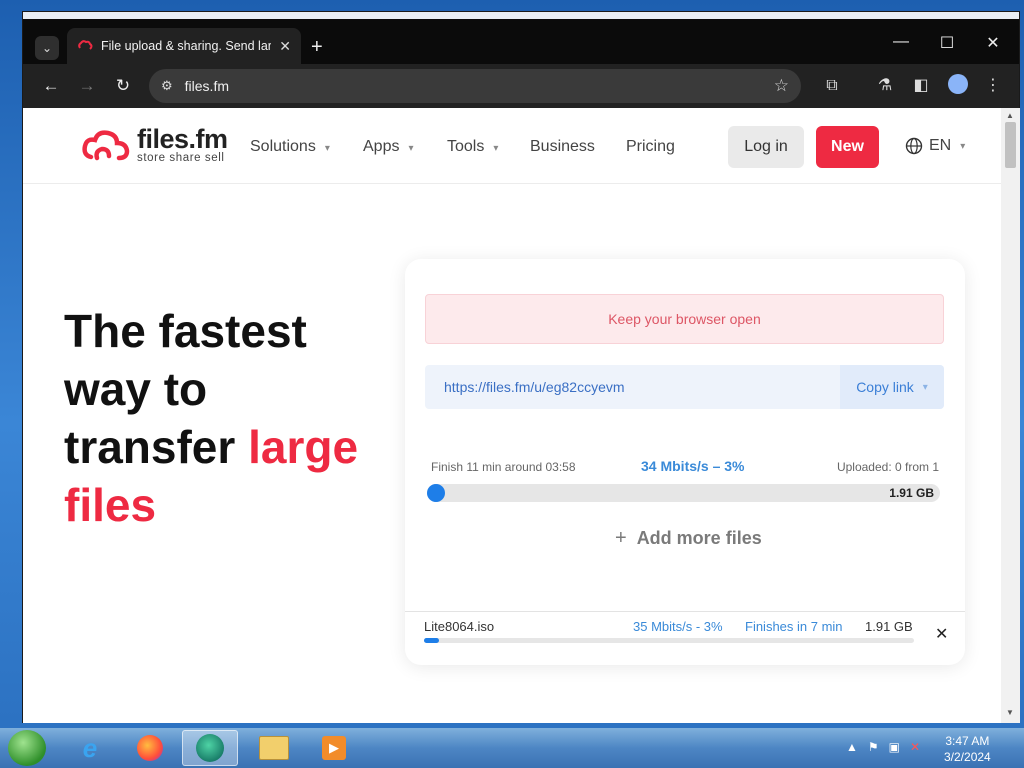  I want to click on taskbar-file-explorer, so click(274, 748).